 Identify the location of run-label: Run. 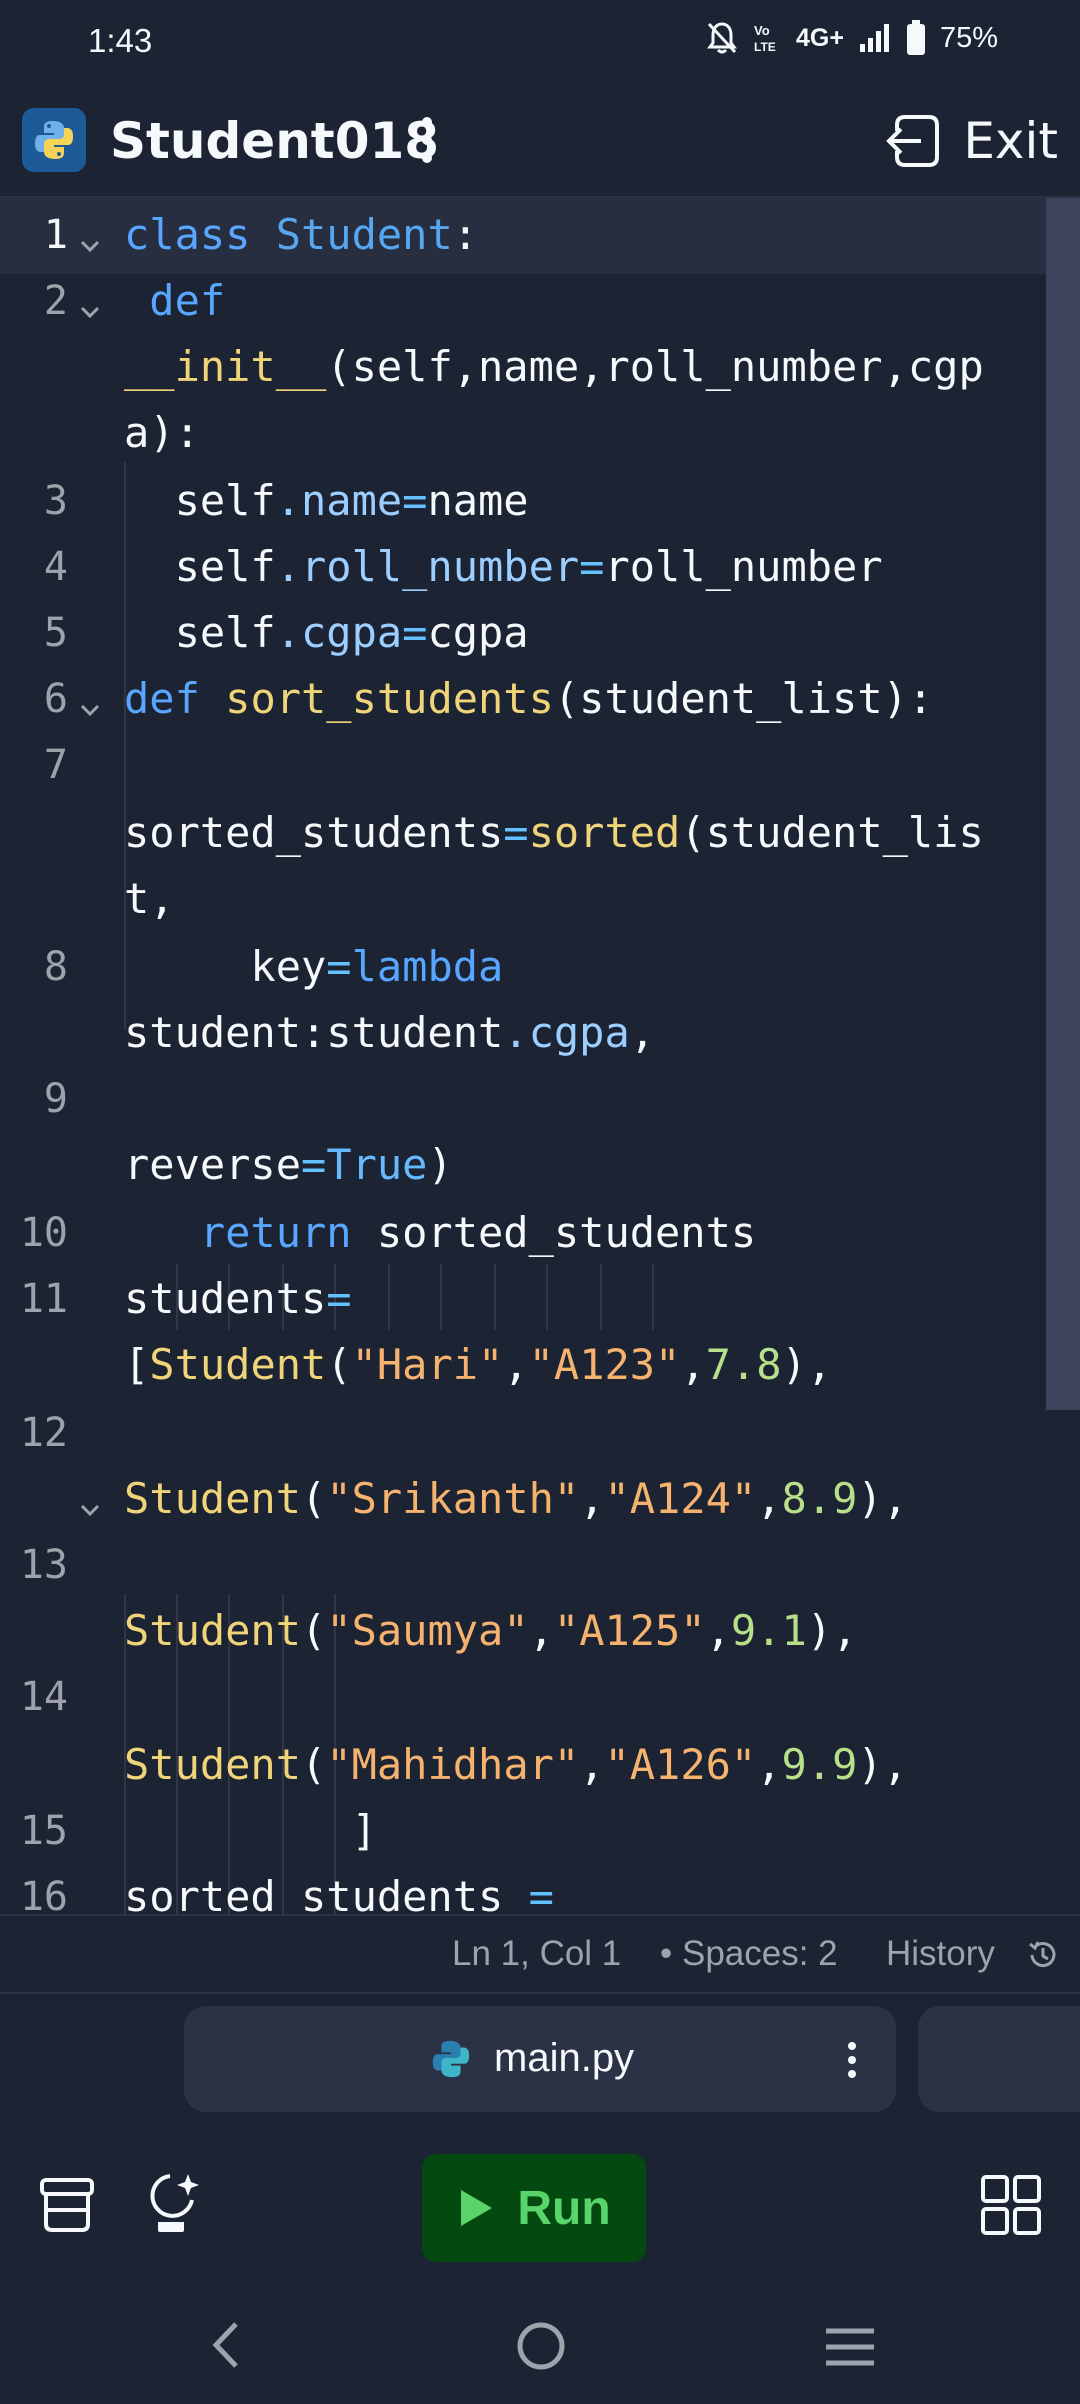
(564, 2208).